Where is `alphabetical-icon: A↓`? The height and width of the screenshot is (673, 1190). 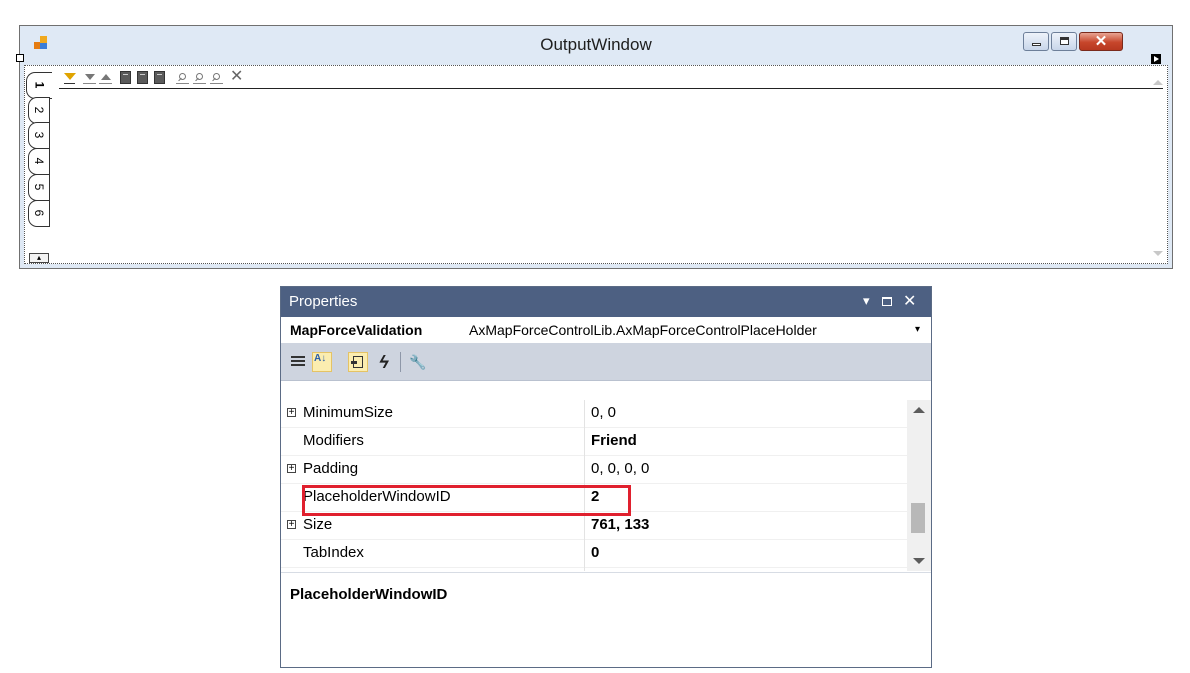 alphabetical-icon: A↓ is located at coordinates (322, 362).